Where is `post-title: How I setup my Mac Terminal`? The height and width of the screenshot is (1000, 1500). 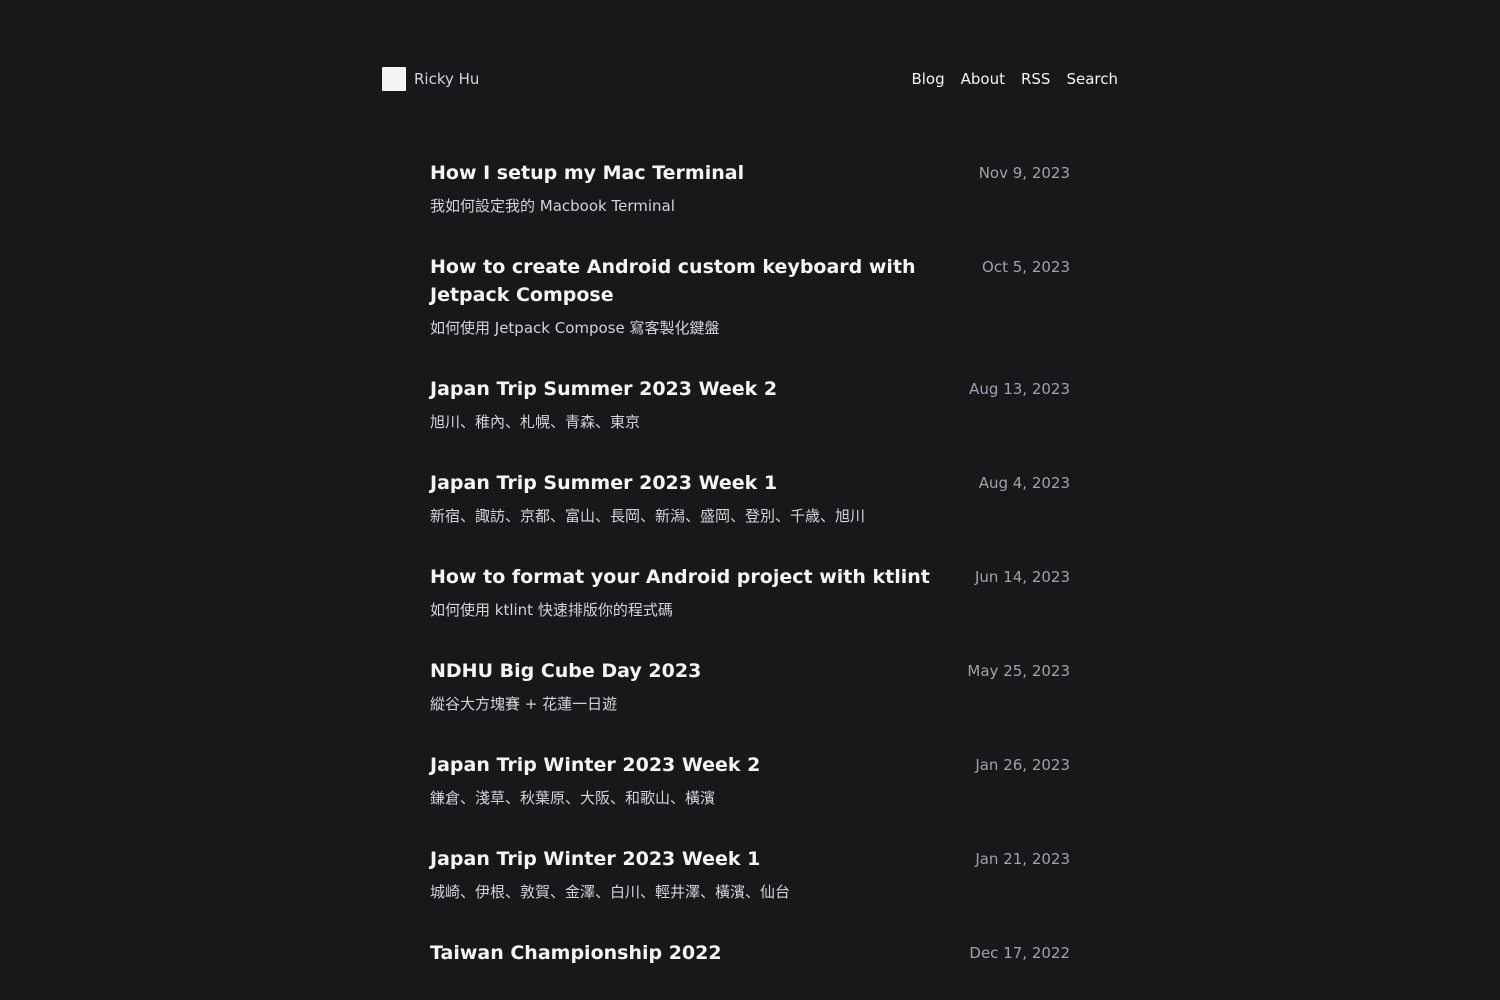
post-title: How I setup my Mac Terminal is located at coordinates (680, 173).